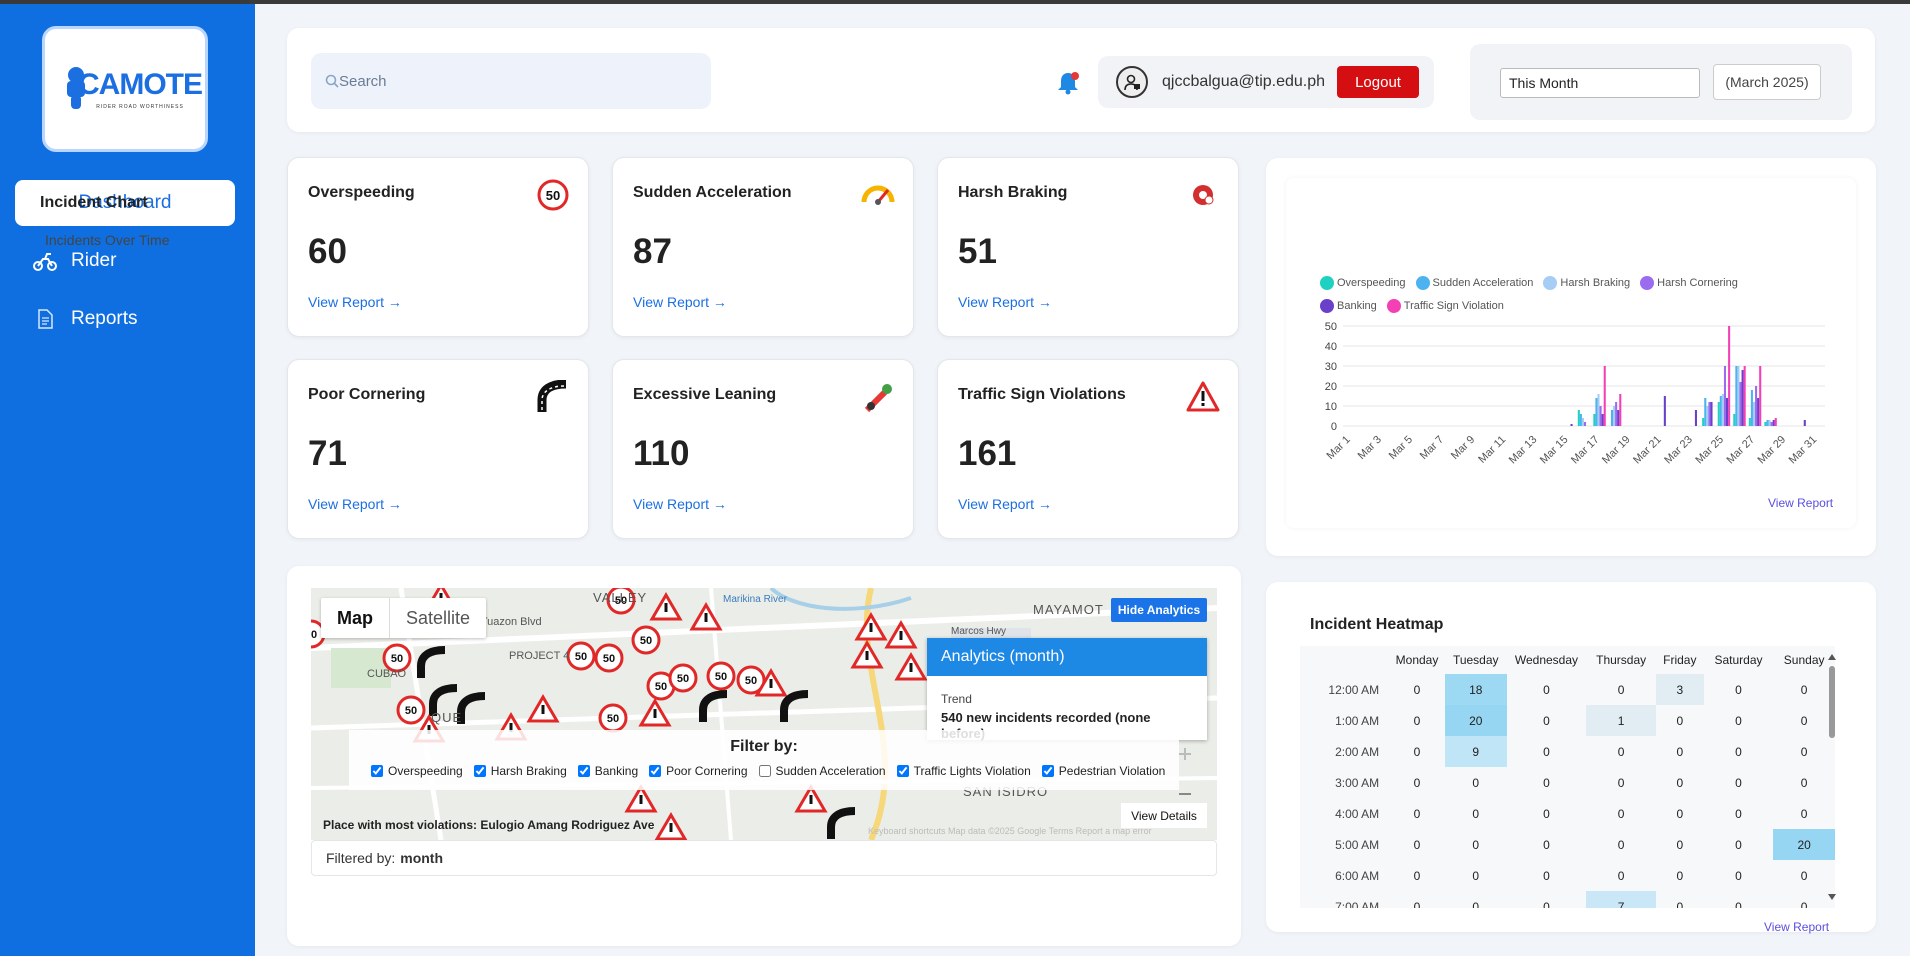 This screenshot has width=1910, height=956. Describe the element at coordinates (822, 771) in the screenshot. I see `filter-option: Sudden Acceleration` at that location.